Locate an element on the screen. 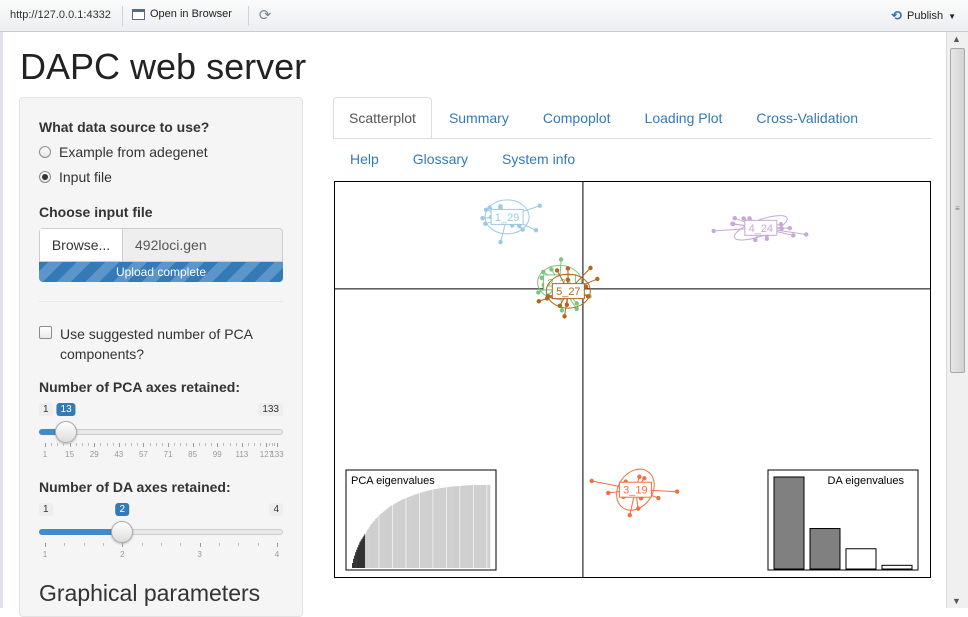 The image size is (968, 617). group-label: 3_19 is located at coordinates (635, 491).